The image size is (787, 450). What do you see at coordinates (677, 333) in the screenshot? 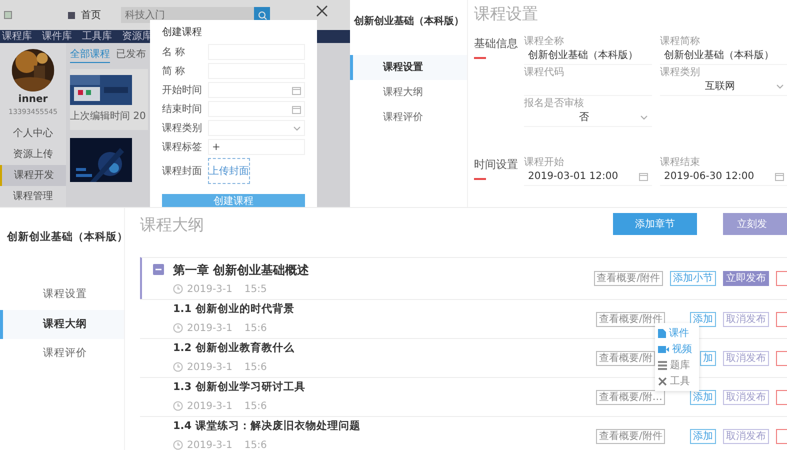
I see `menu-item: 课件` at bounding box center [677, 333].